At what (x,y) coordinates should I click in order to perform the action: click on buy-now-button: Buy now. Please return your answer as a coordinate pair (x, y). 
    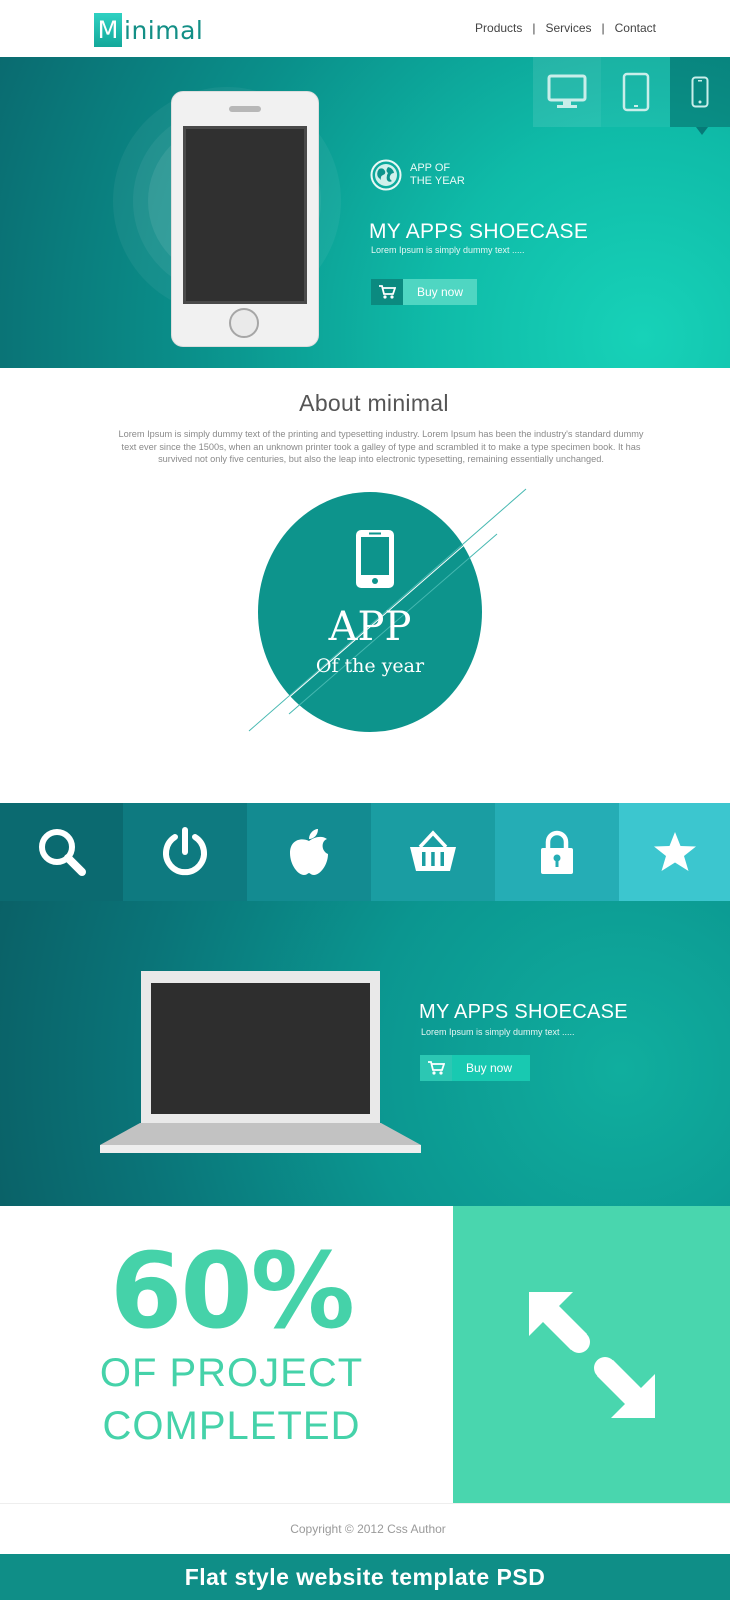
    Looking at the image, I should click on (475, 1068).